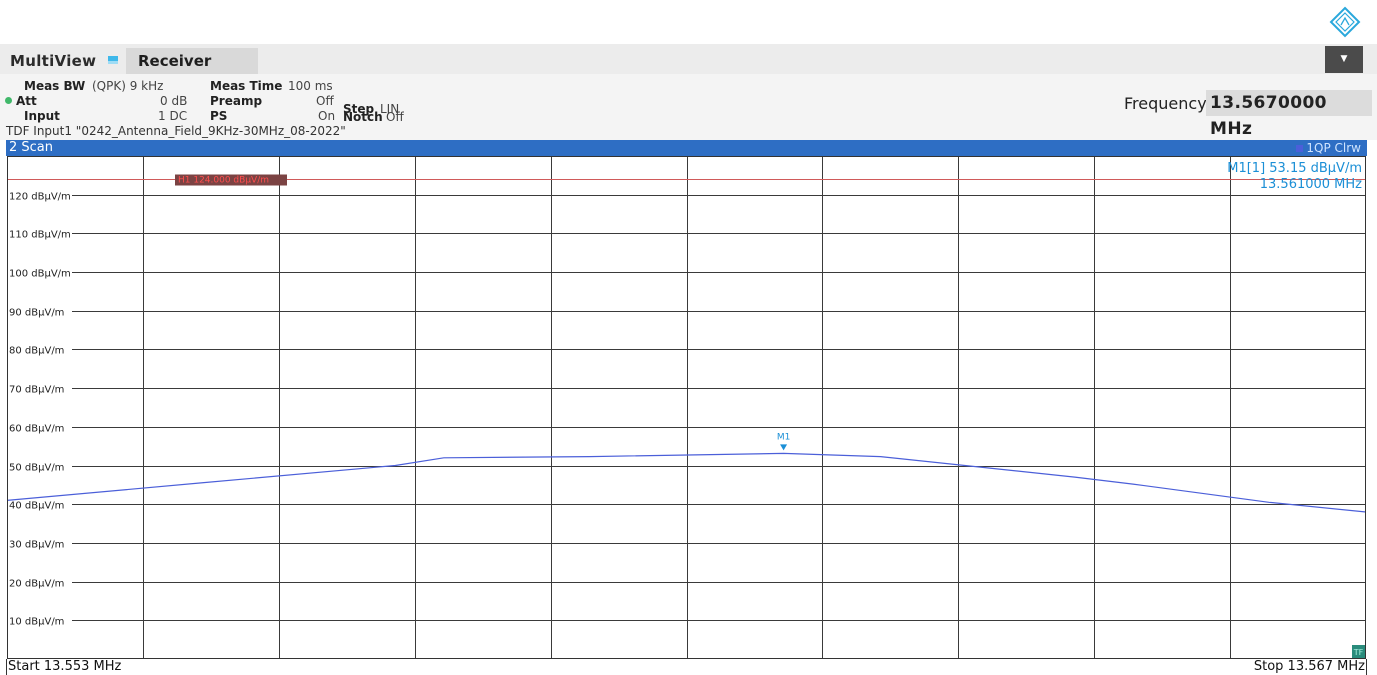 Image resolution: width=1377 pixels, height=675 pixels. I want to click on y-tick-label: 10 dBµV/m, so click(36, 622).